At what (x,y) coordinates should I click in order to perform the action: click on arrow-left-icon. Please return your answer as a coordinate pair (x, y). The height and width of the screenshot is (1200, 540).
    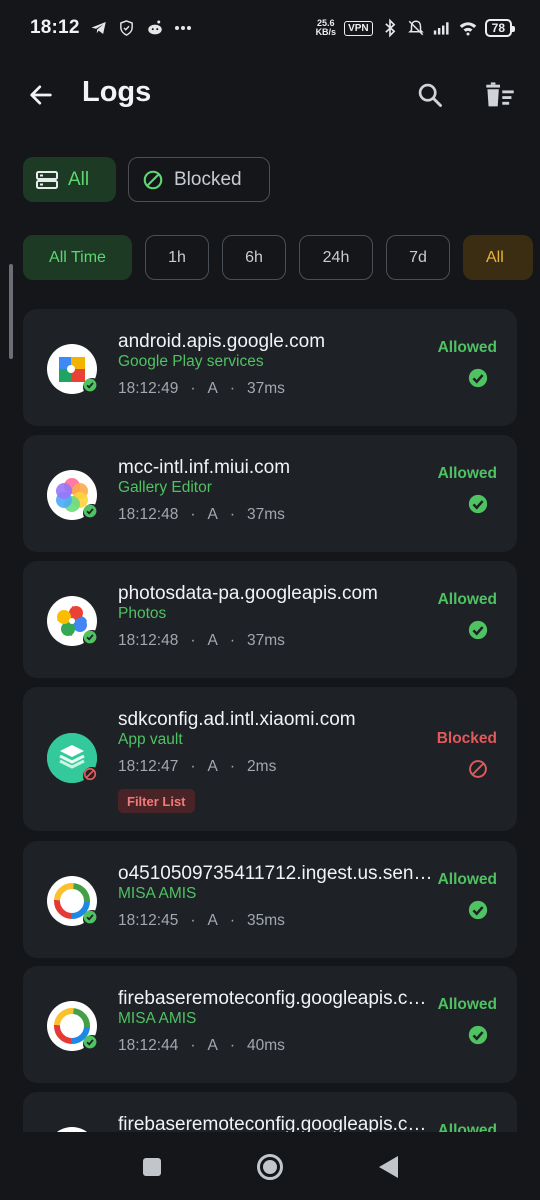
    Looking at the image, I should click on (41, 95).